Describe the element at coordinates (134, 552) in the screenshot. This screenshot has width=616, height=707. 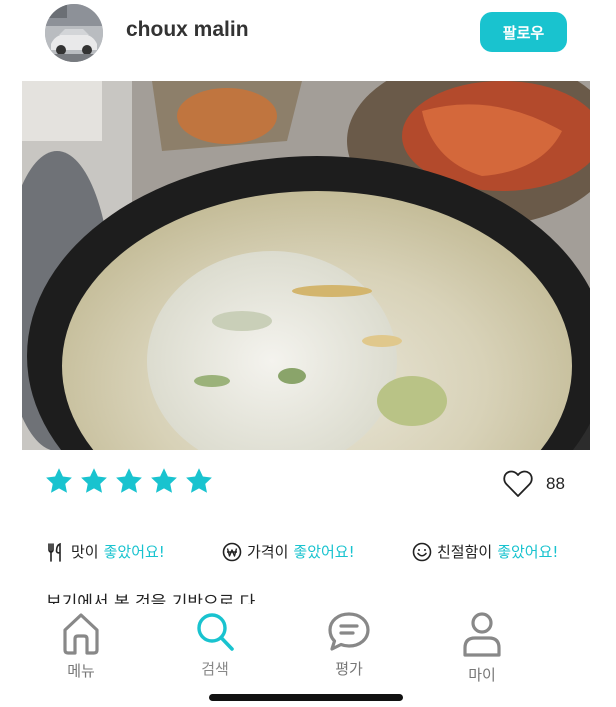
I see `tag-taste-value: 좋았어요!` at that location.